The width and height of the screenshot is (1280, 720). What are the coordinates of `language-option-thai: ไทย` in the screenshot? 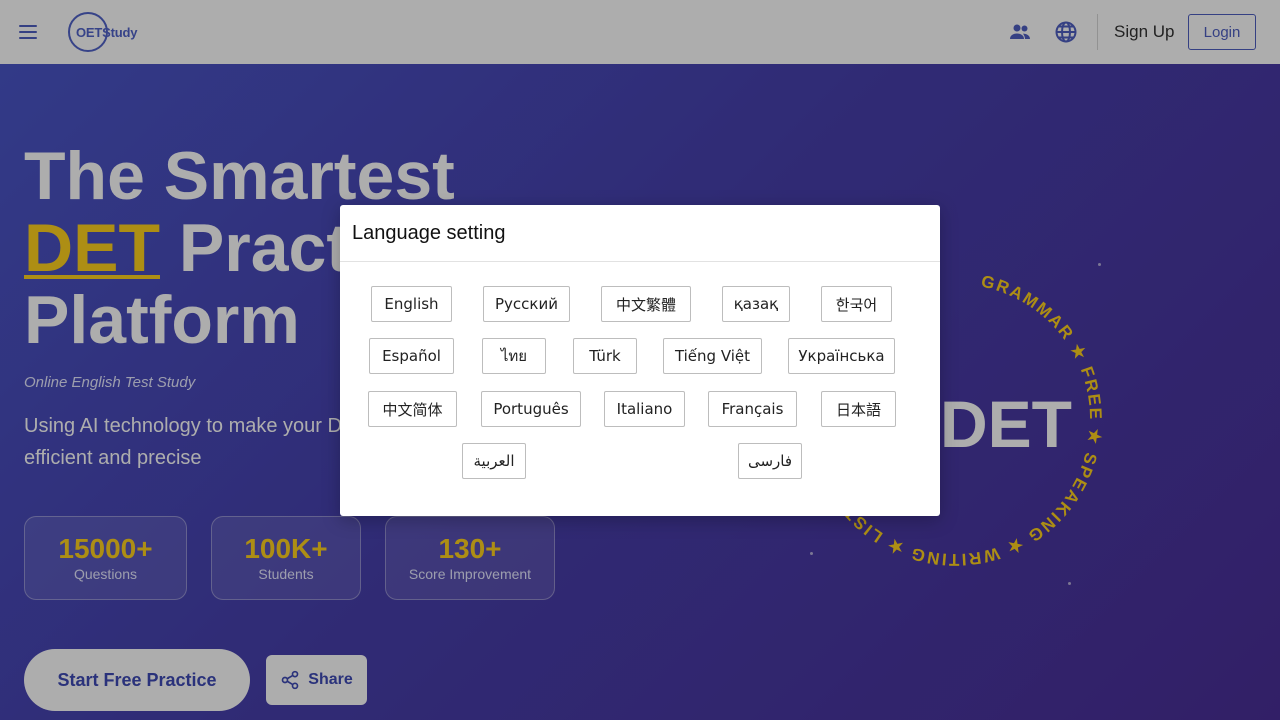 It's located at (514, 356).